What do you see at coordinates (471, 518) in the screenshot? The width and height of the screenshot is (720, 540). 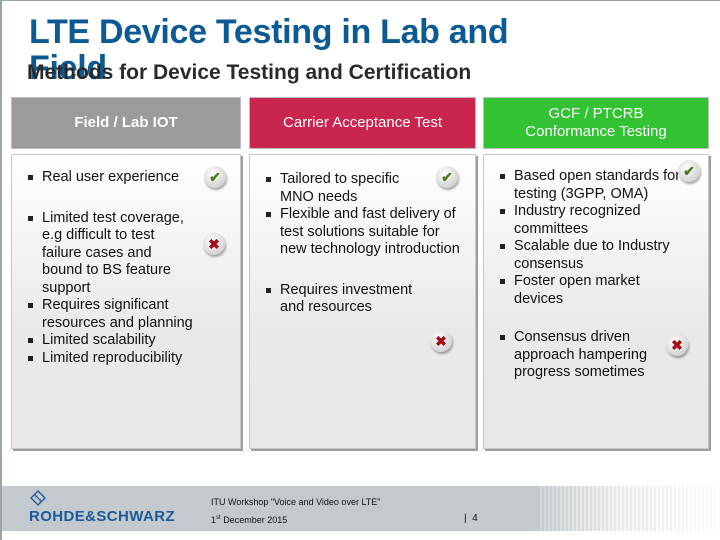 I see `page-number: | 4` at bounding box center [471, 518].